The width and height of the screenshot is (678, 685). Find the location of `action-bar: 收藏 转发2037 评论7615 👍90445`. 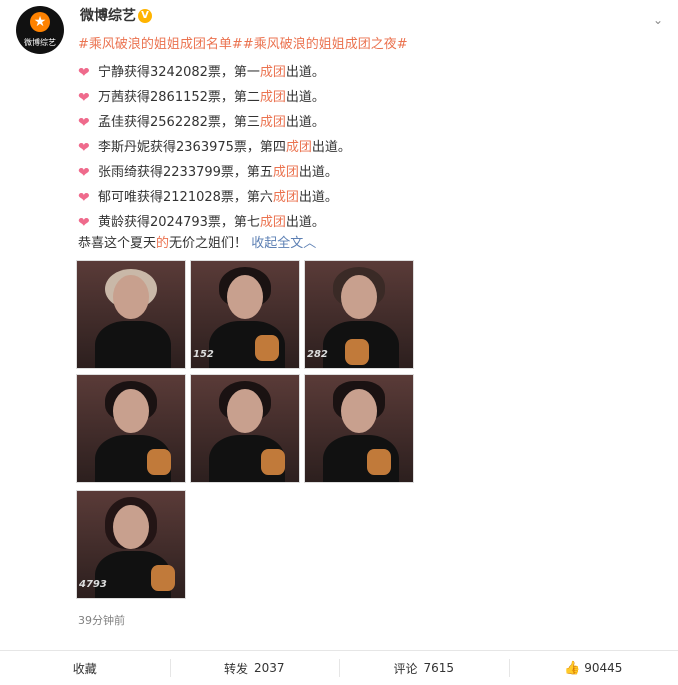

action-bar: 收藏 转发2037 评论7615 👍90445 is located at coordinates (339, 667).